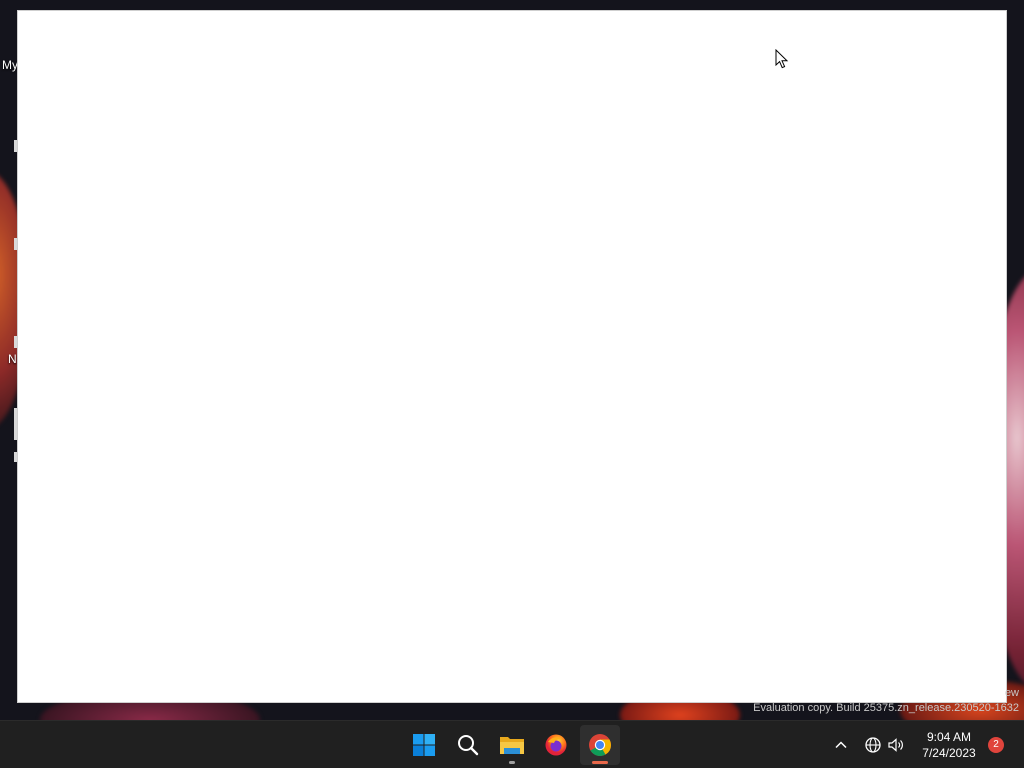 The width and height of the screenshot is (1024, 768). What do you see at coordinates (600, 762) in the screenshot?
I see `active-indicator` at bounding box center [600, 762].